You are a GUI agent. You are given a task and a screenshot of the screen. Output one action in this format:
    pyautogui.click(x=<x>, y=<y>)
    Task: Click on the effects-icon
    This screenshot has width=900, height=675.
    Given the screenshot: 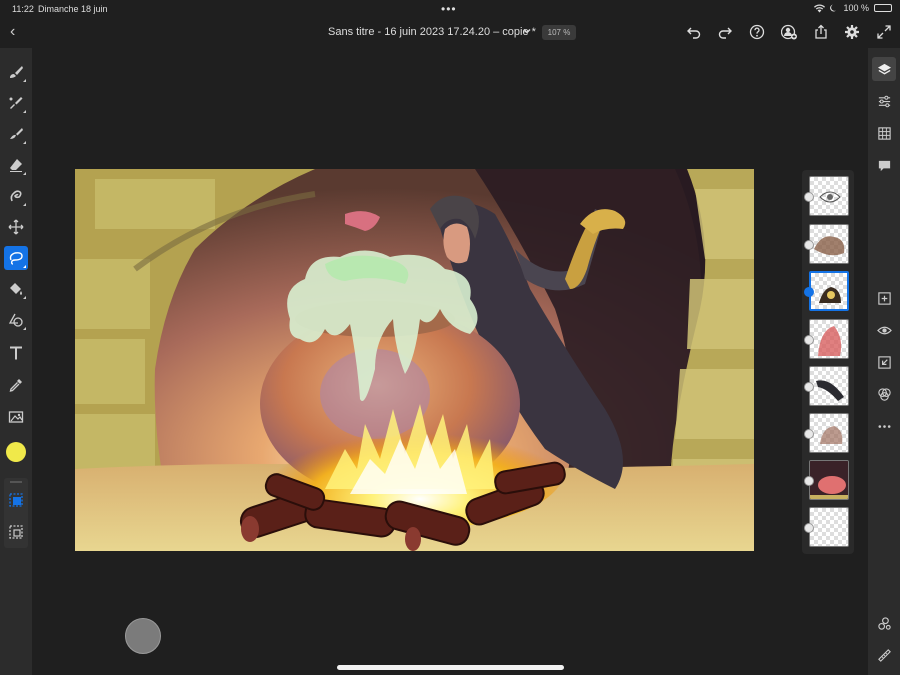 What is the action you would take?
    pyautogui.click(x=884, y=623)
    